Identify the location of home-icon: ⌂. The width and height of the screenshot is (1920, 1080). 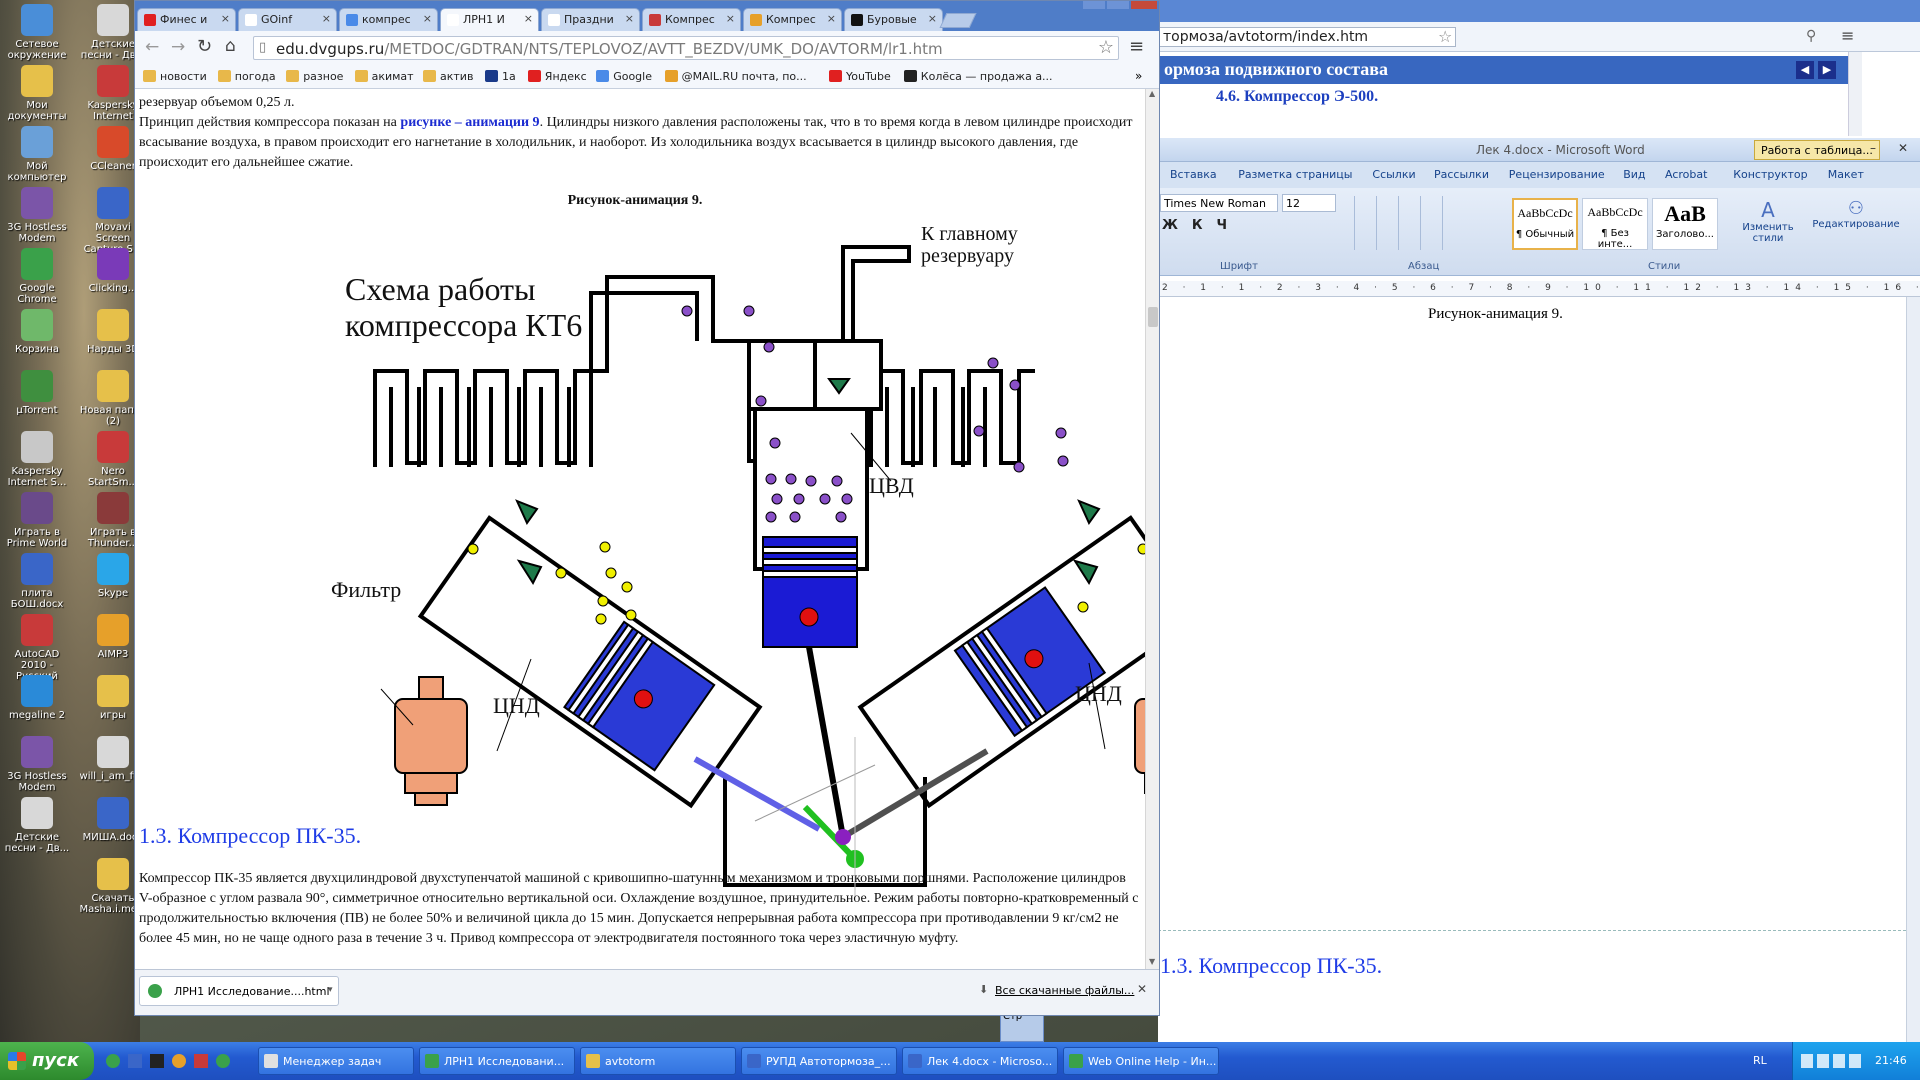
(230, 46).